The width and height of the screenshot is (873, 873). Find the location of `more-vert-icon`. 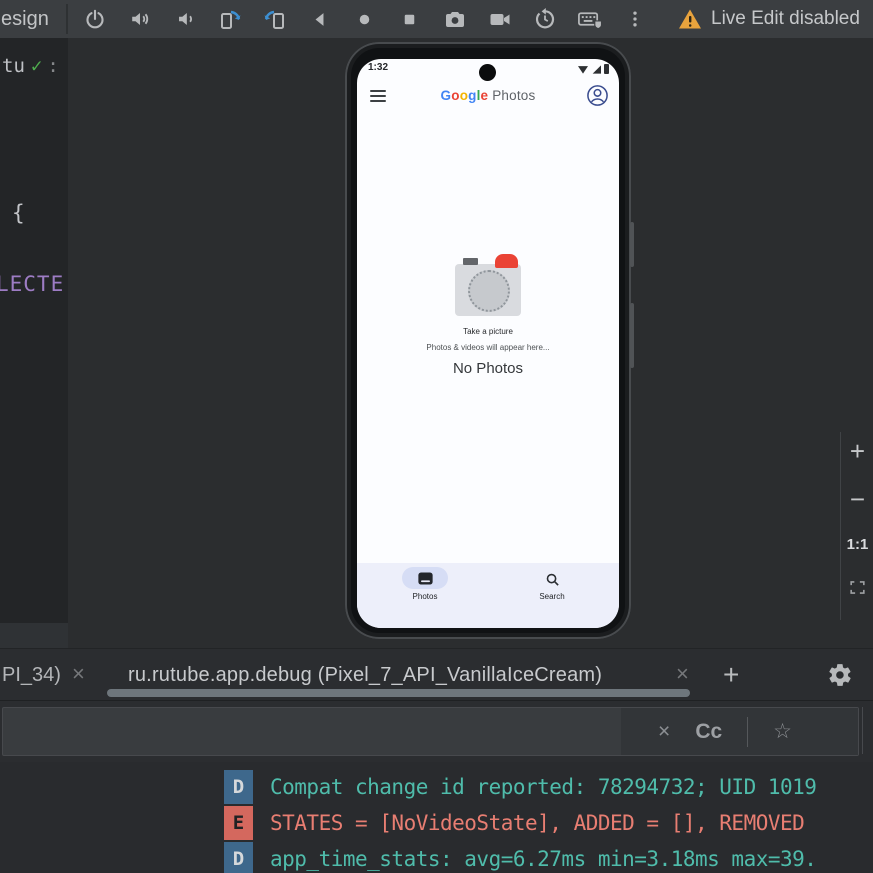

more-vert-icon is located at coordinates (634, 19).